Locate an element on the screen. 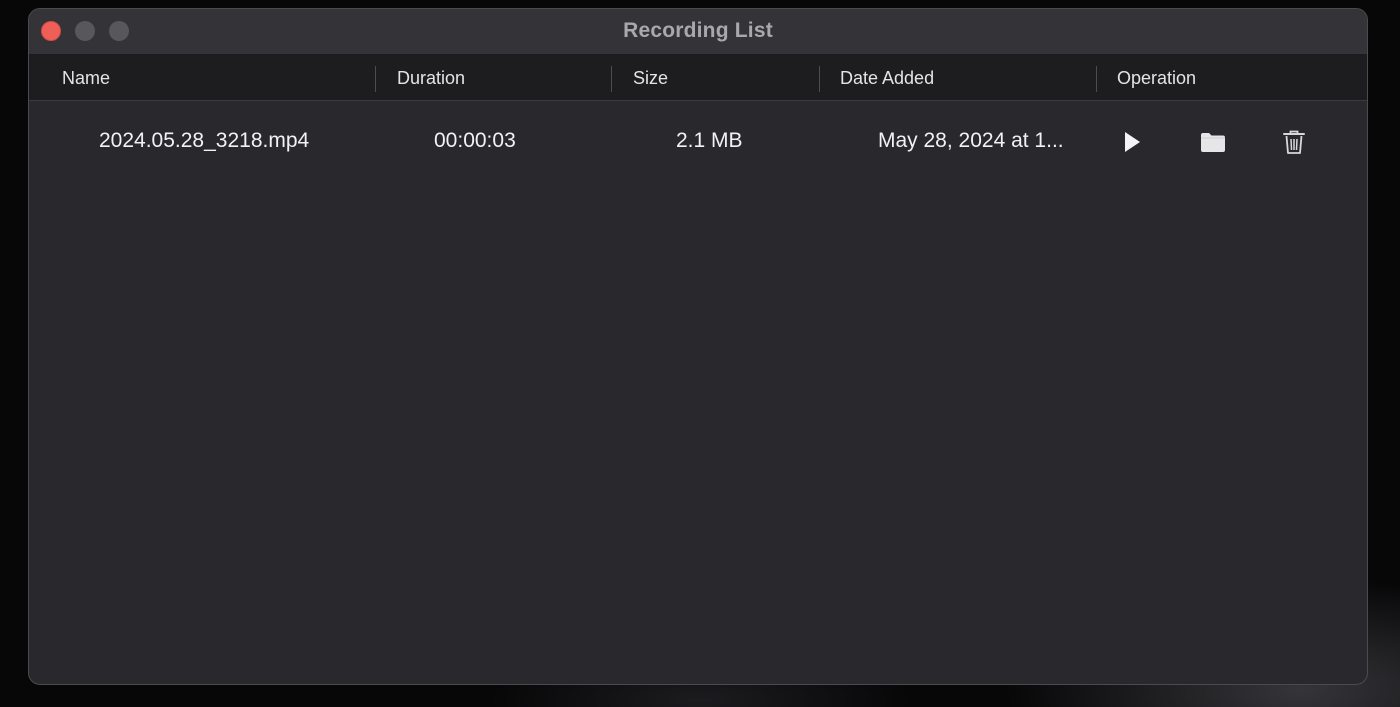  title-bar: Recording List is located at coordinates (698, 32).